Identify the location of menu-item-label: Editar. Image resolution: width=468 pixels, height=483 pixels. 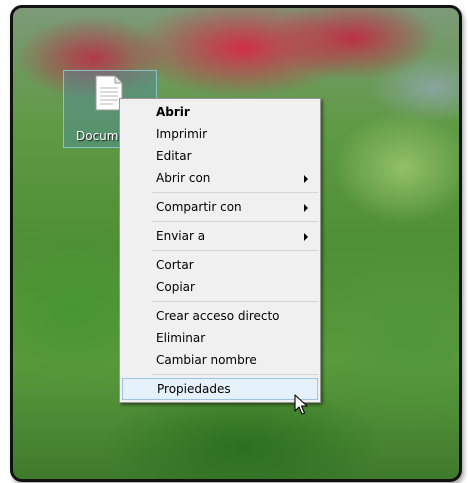
(174, 156).